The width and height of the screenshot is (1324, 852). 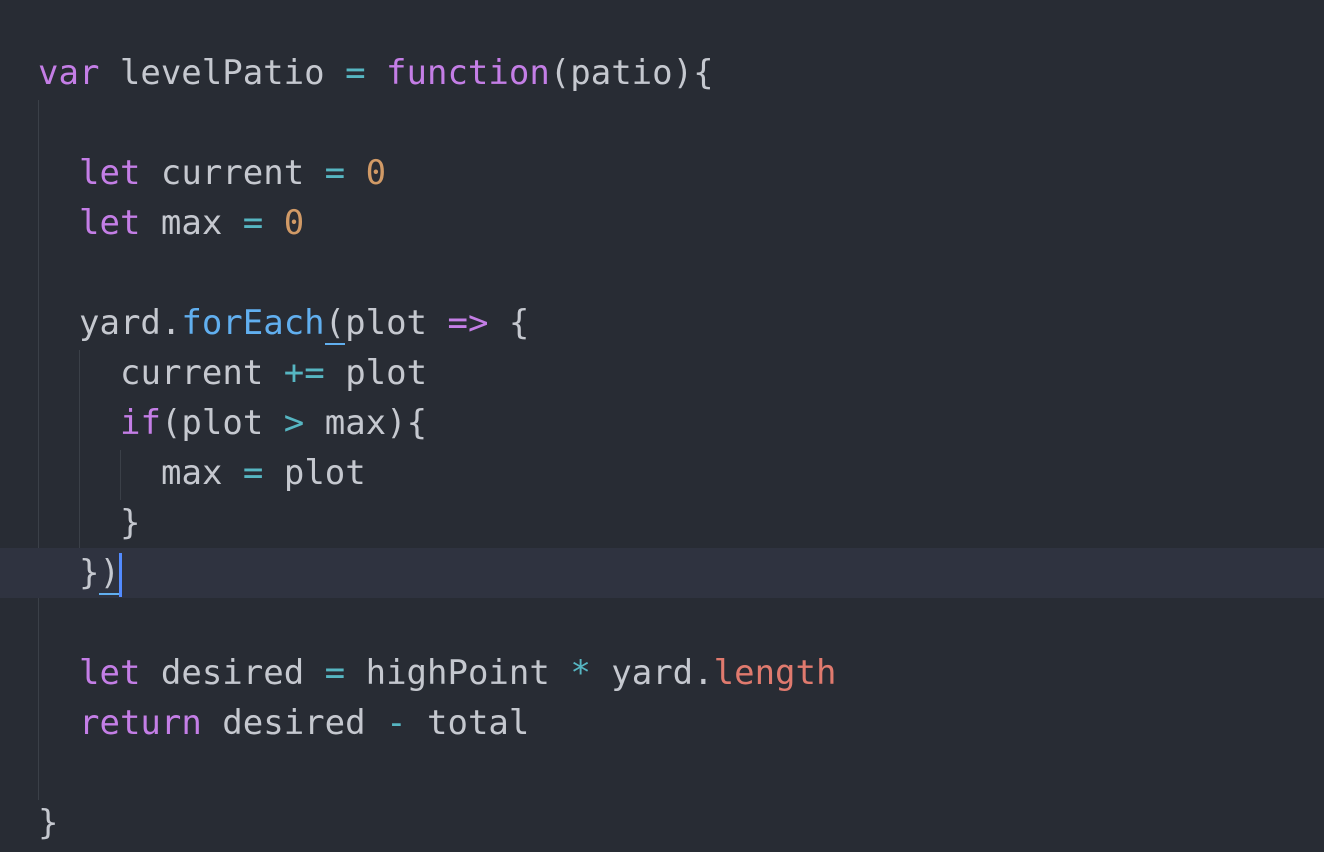 I want to click on code-line: let max = 0, so click(x=662, y=223).